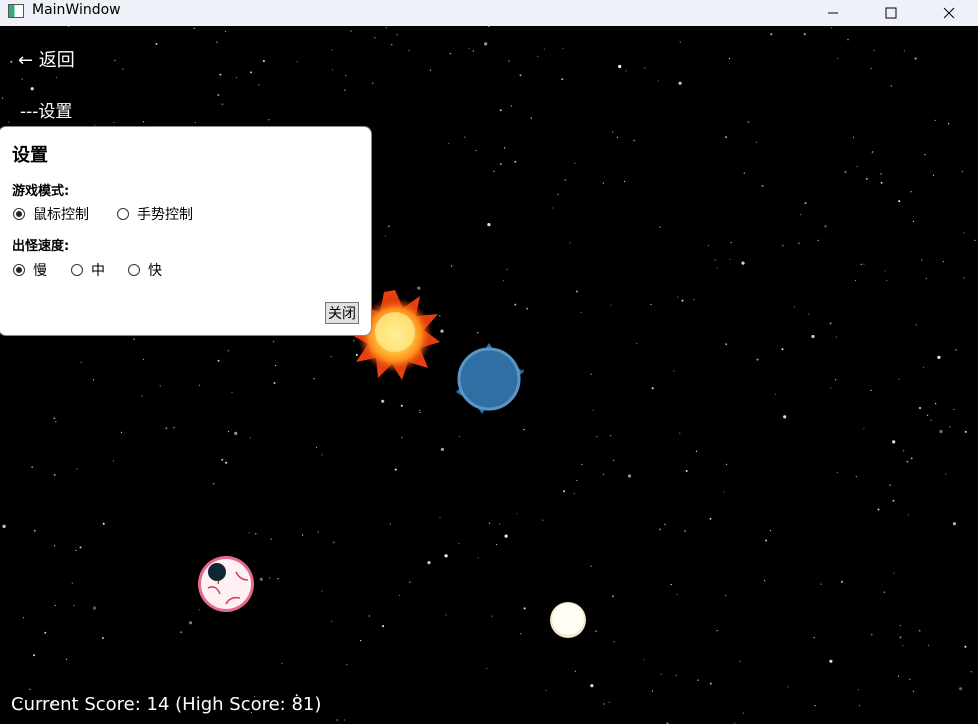 The image size is (978, 724). What do you see at coordinates (46, 59) in the screenshot?
I see `back-button: ← 返回` at bounding box center [46, 59].